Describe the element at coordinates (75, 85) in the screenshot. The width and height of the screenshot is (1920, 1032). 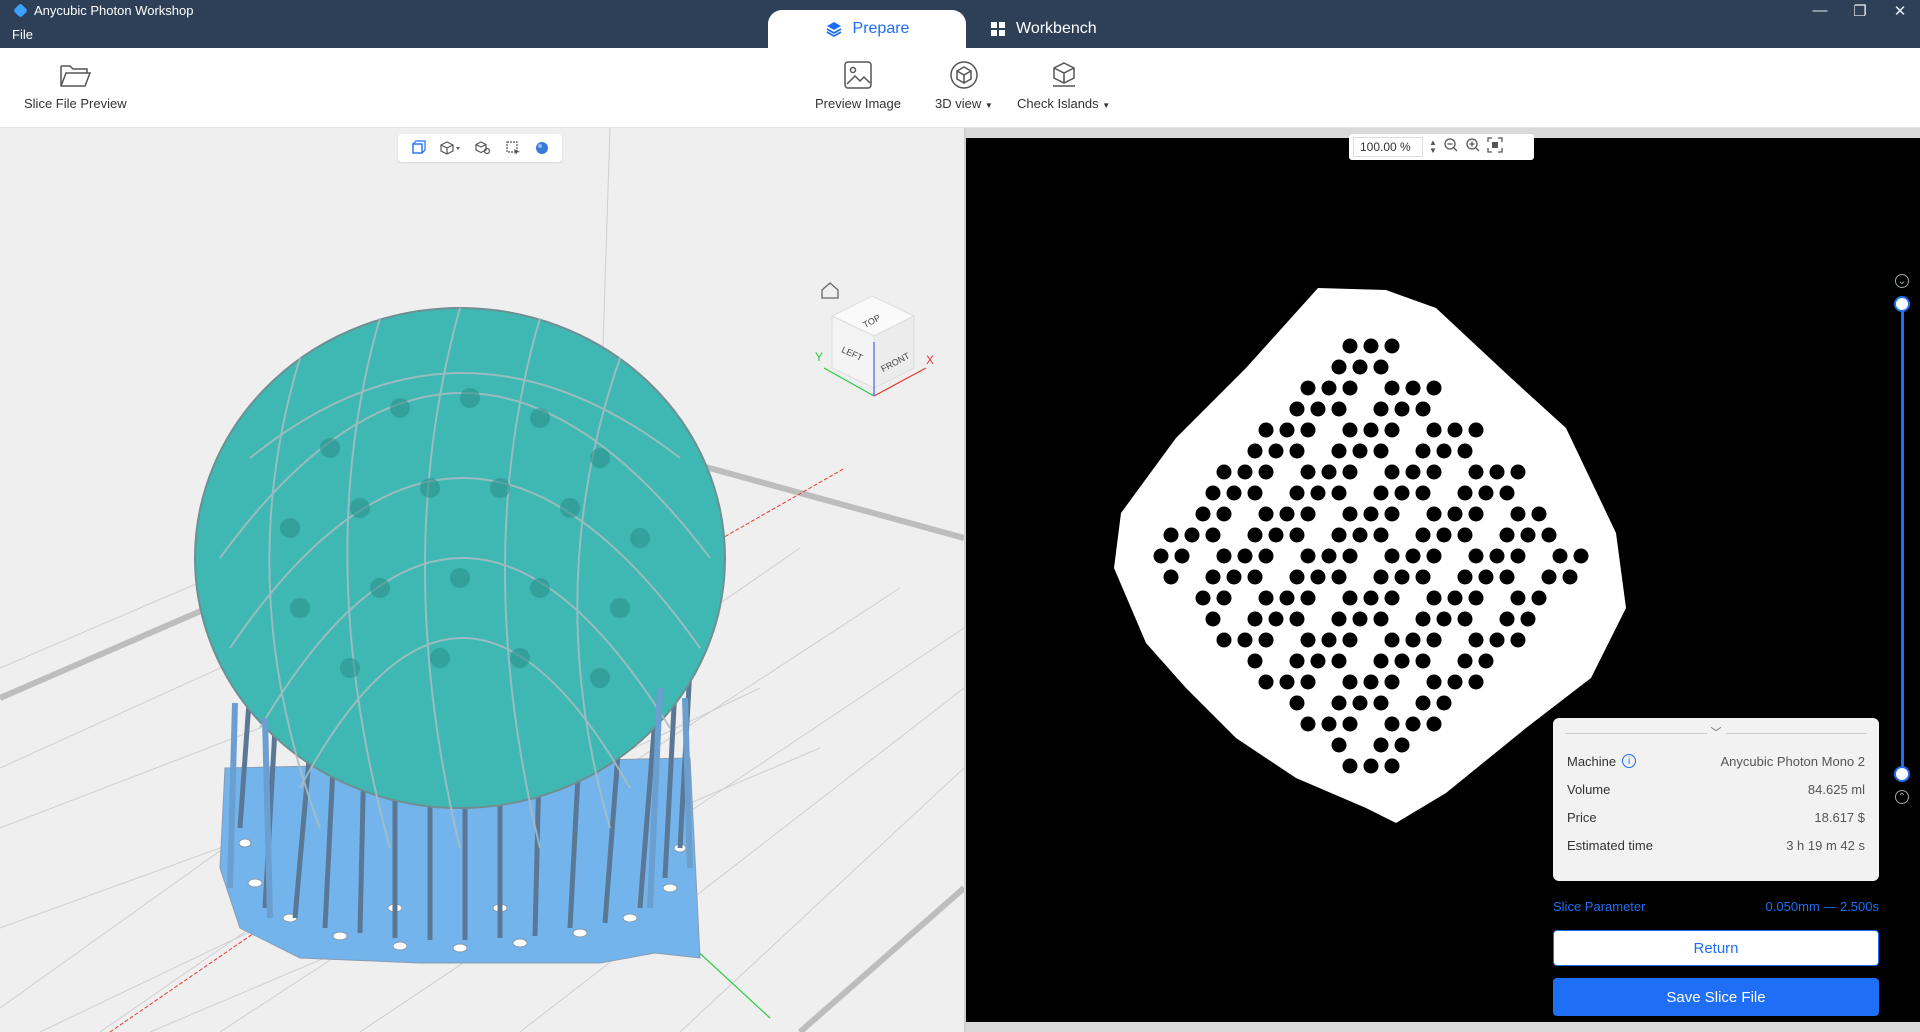
I see `slice-file-preview-button: Slice File Preview` at that location.